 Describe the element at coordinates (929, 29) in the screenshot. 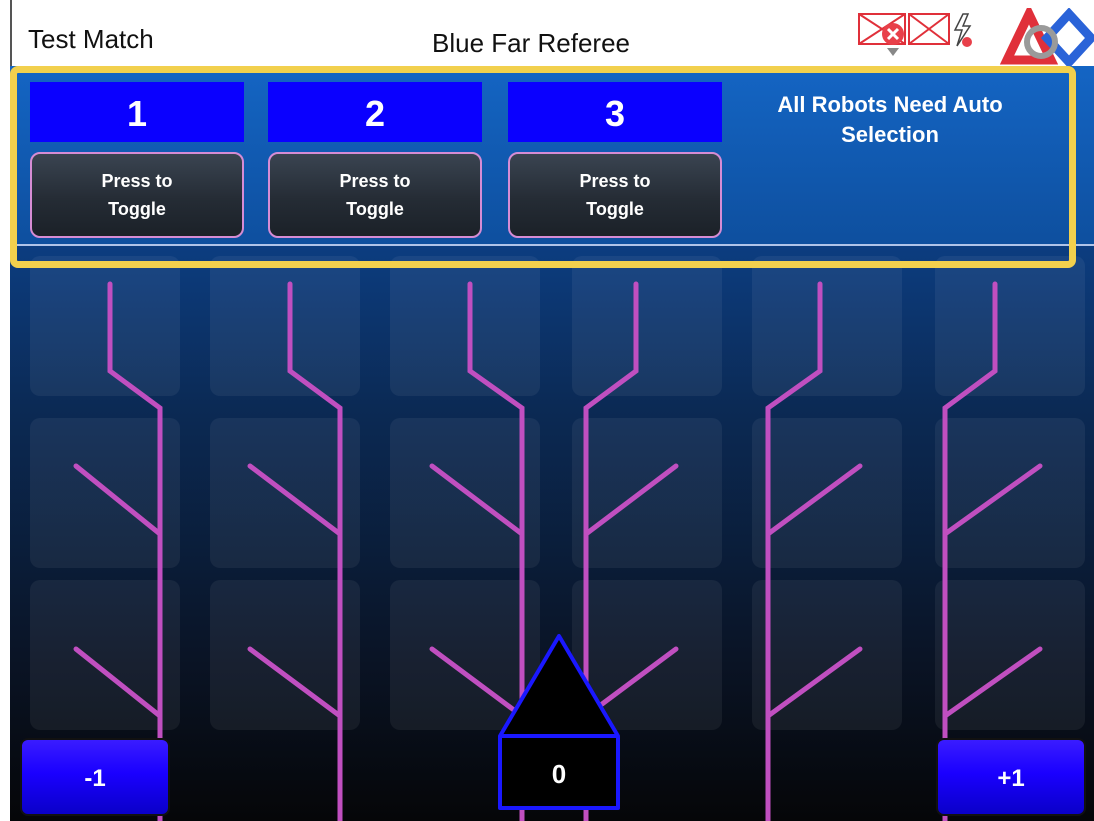

I see `mail-crossed-icon` at that location.